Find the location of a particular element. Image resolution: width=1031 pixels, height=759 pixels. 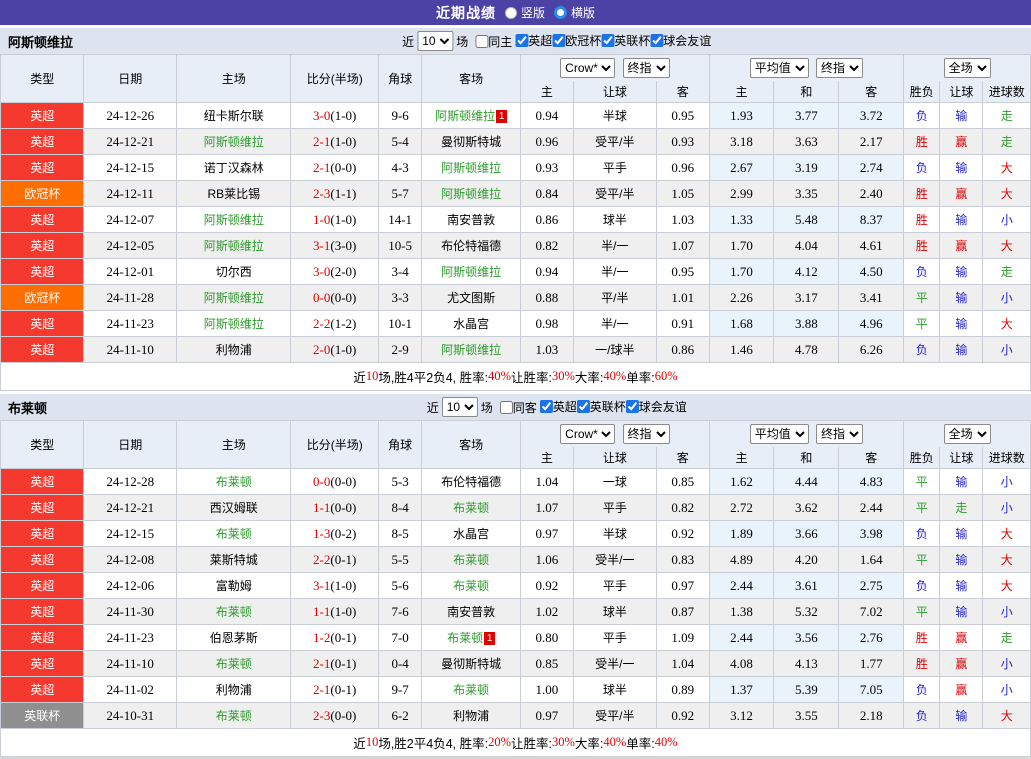

home-team: 诺丁汉森林 is located at coordinates (234, 167).